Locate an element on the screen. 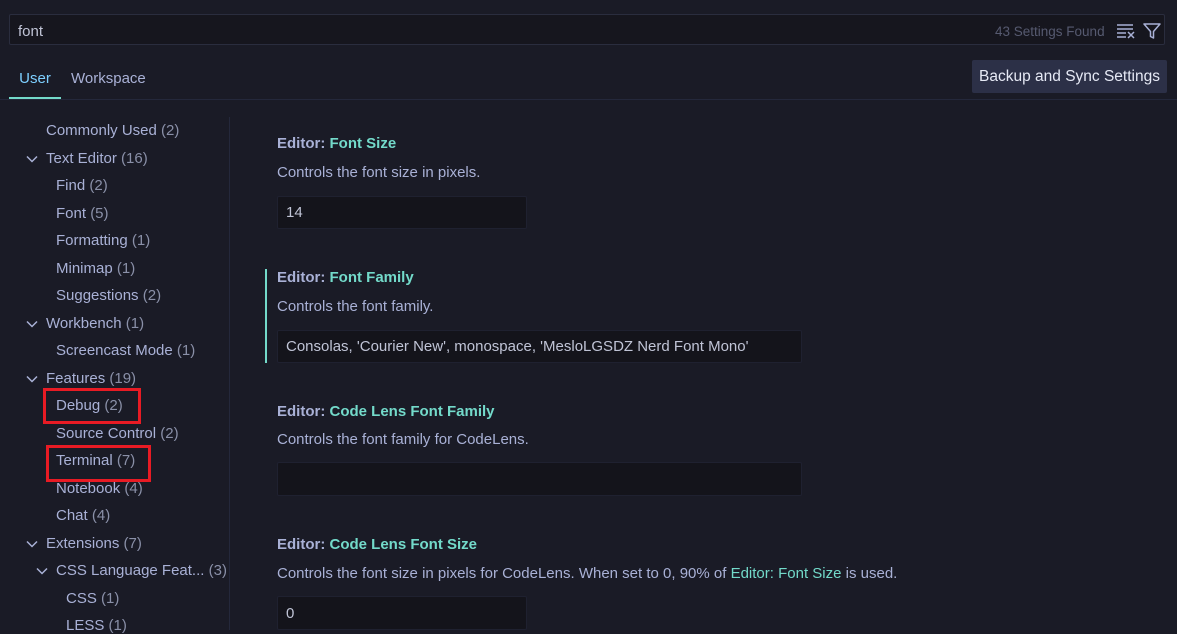 The height and width of the screenshot is (634, 1177). font-family-input is located at coordinates (539, 346).